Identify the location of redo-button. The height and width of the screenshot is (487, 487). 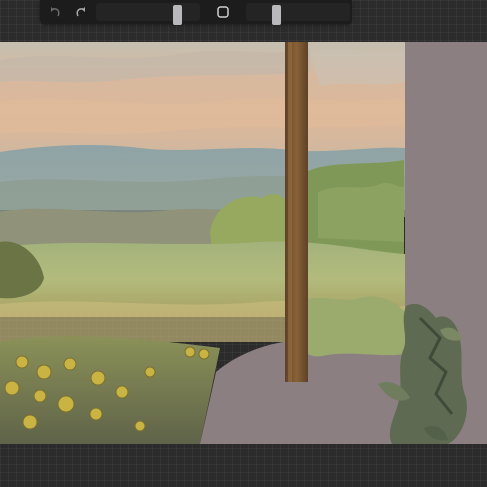
(80, 12).